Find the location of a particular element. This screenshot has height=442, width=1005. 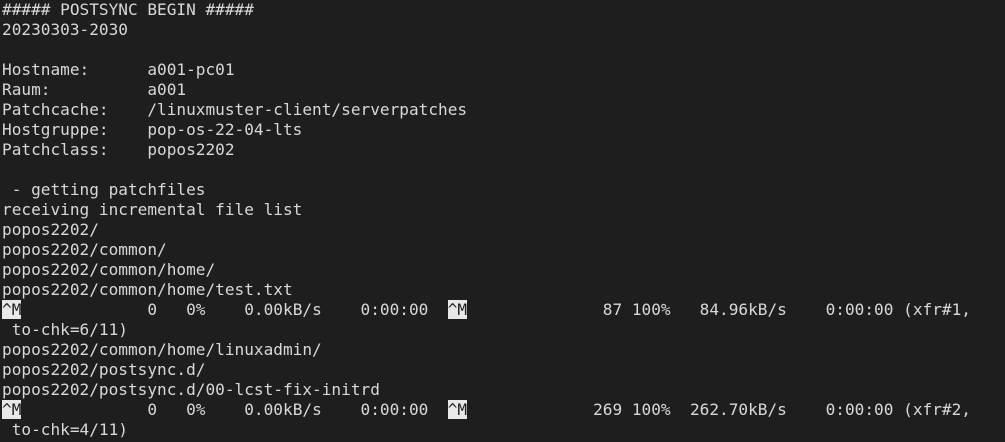

raum-line: Raum: a001 is located at coordinates (94, 89).